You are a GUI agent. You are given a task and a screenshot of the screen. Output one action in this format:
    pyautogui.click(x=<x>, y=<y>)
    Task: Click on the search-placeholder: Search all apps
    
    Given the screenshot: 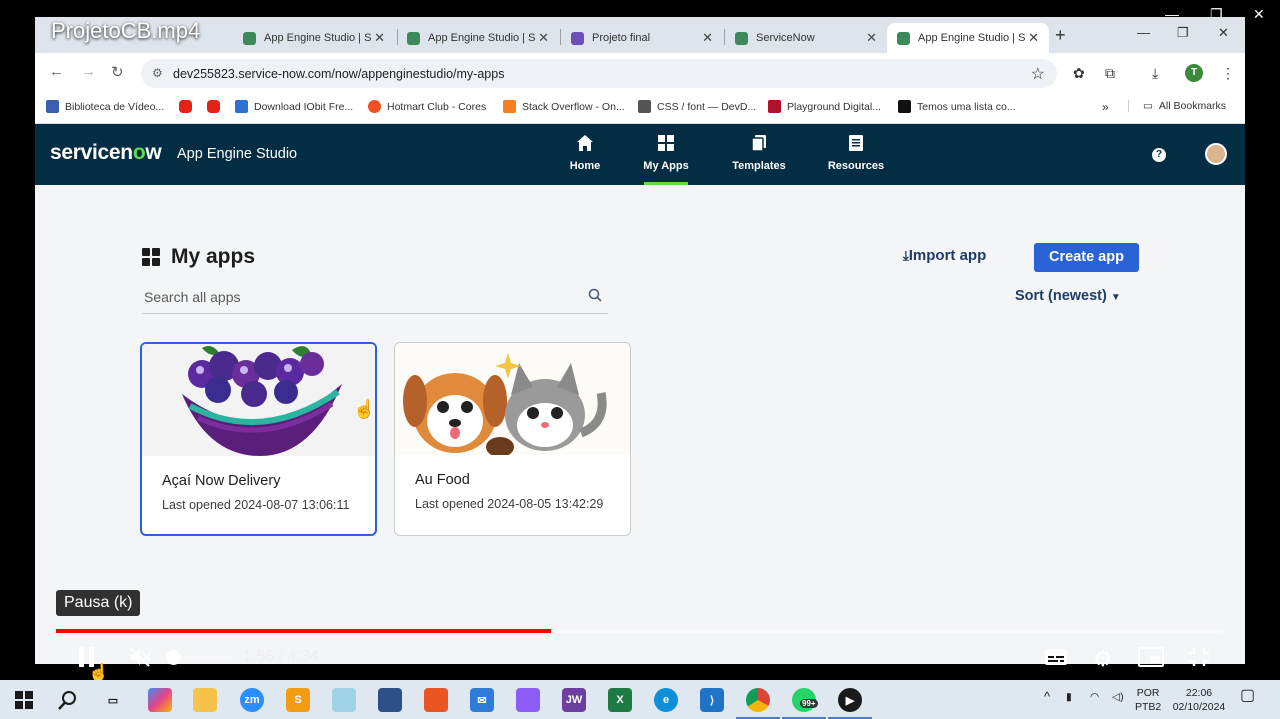 What is the action you would take?
    pyautogui.click(x=192, y=297)
    